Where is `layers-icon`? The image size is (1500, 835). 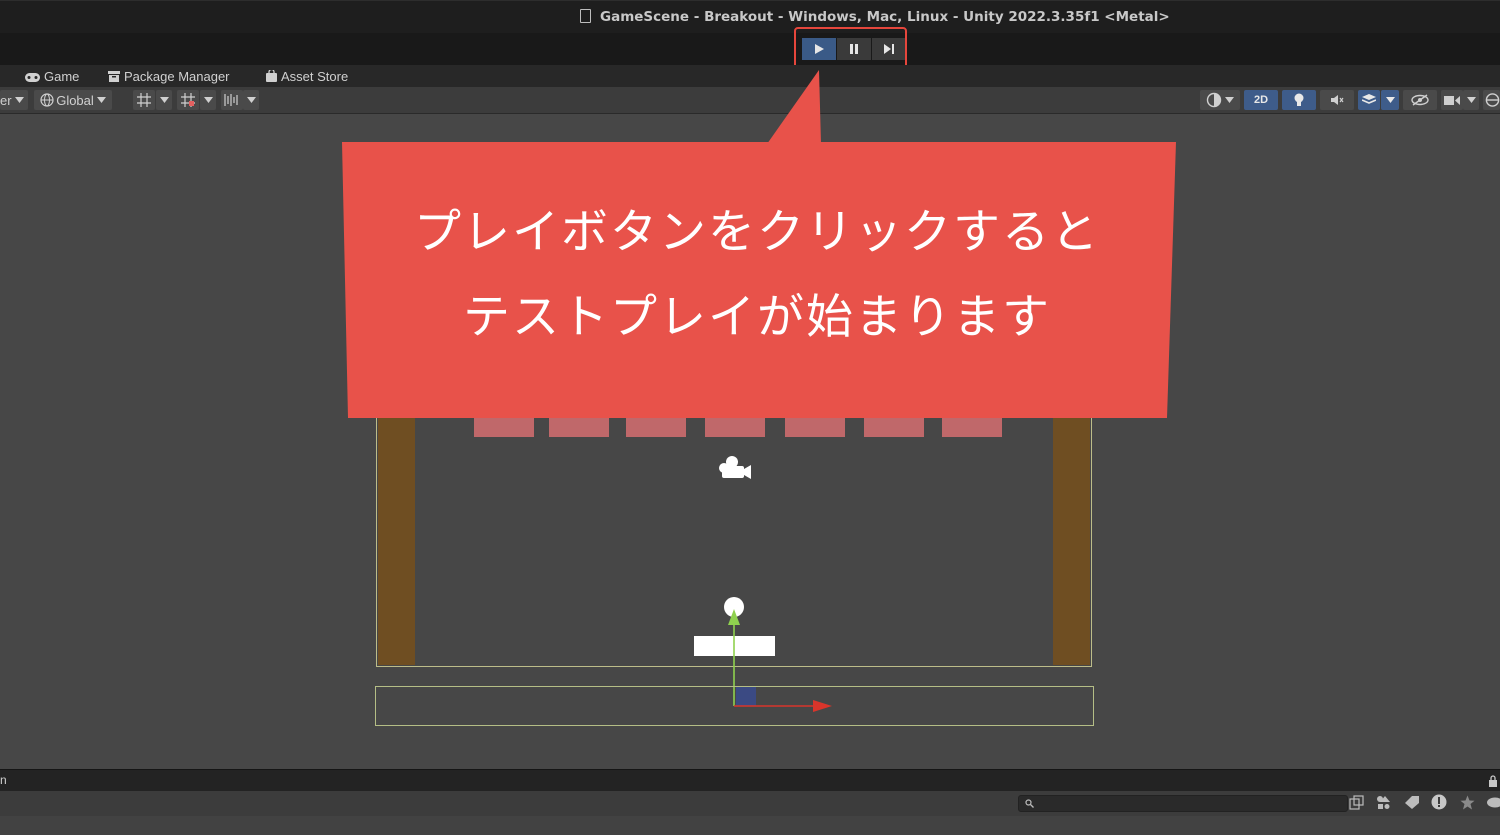
layers-icon is located at coordinates (1369, 99).